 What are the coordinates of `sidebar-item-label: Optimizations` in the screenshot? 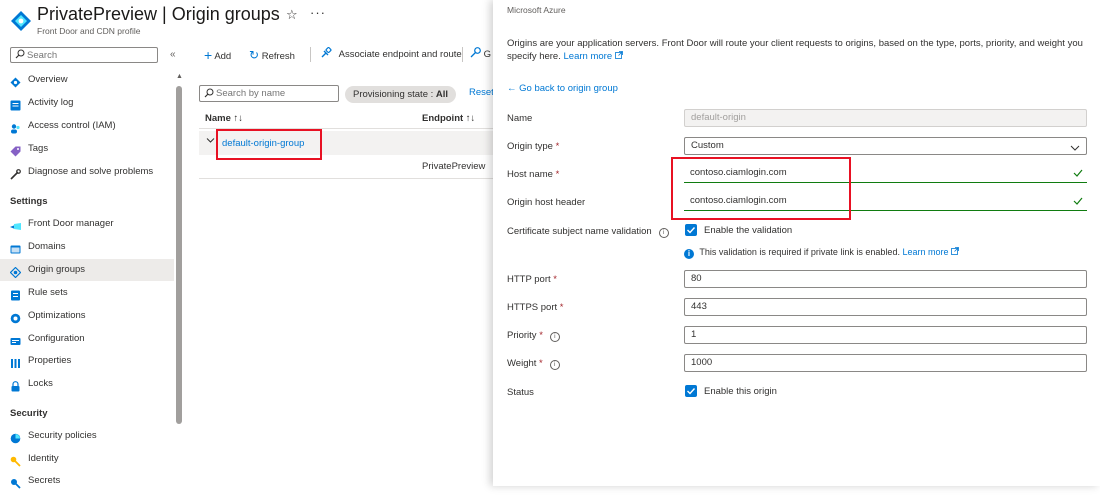 It's located at (57, 315).